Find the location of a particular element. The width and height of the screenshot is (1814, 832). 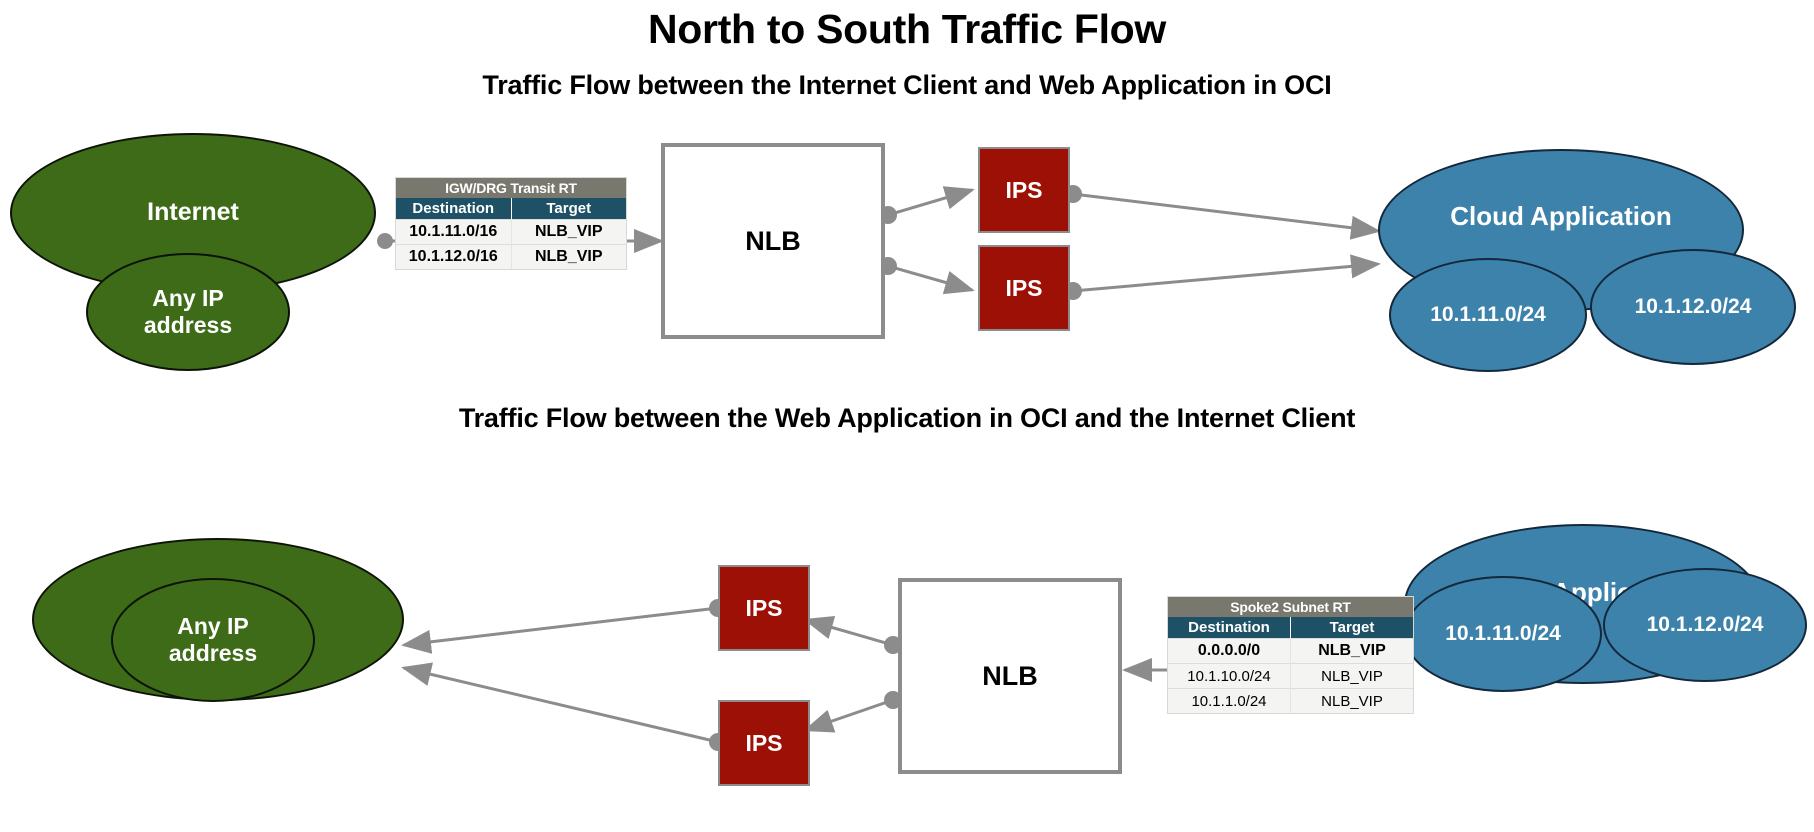

any-ip-address-top: Any IP address is located at coordinates (188, 312).